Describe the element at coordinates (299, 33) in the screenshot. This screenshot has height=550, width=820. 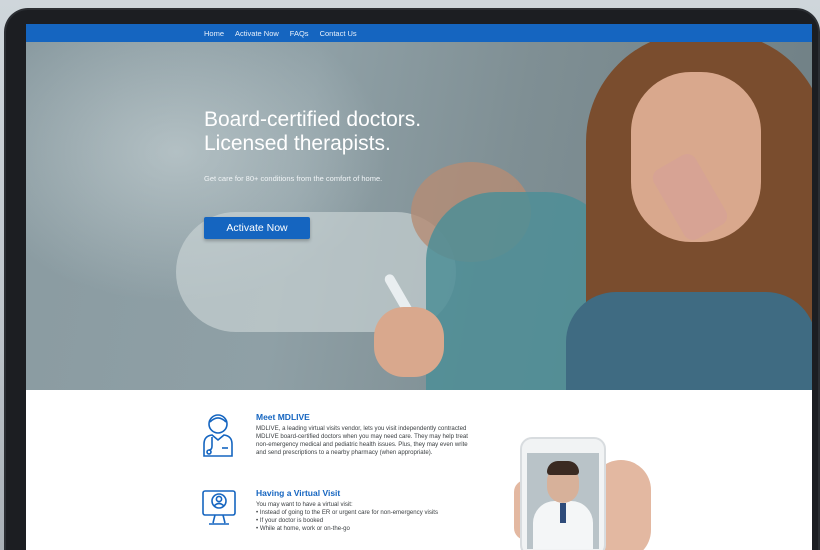
I see `nav-faqs: FAQs` at that location.